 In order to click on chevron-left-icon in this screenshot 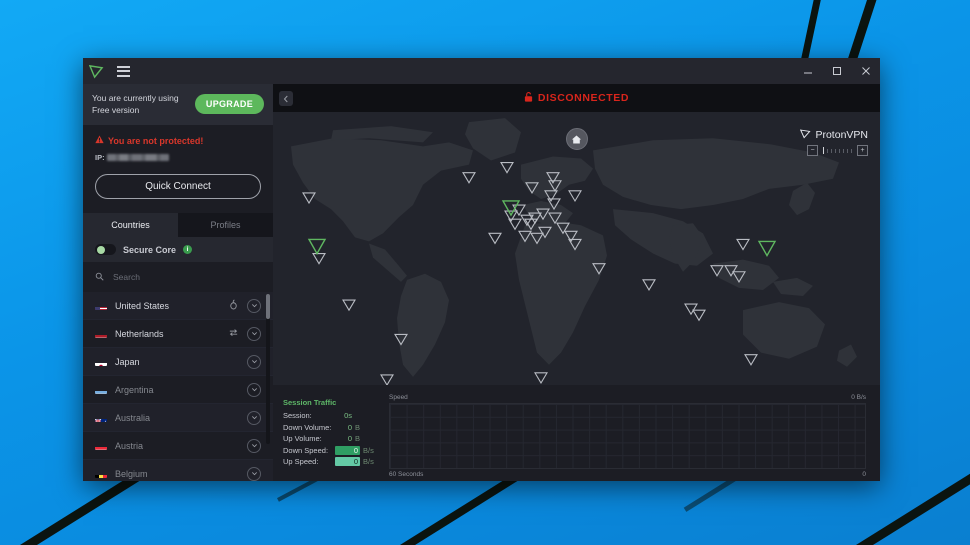, I will do `click(286, 98)`.